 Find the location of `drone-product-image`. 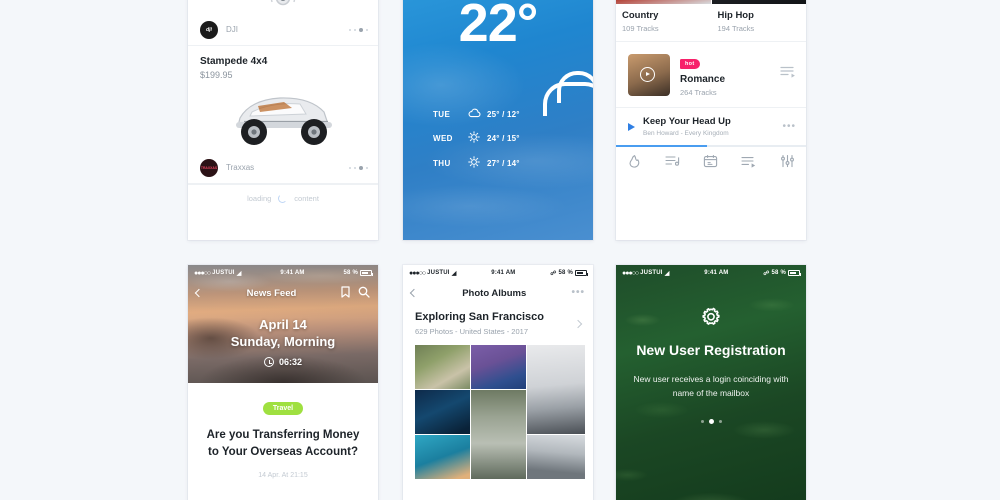

drone-product-image is located at coordinates (283, 7).